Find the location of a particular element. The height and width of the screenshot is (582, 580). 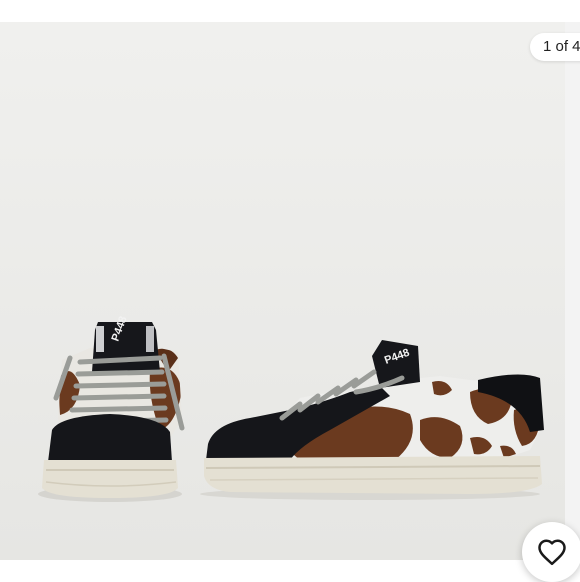

image-counter: 1 of 4 is located at coordinates (555, 47).